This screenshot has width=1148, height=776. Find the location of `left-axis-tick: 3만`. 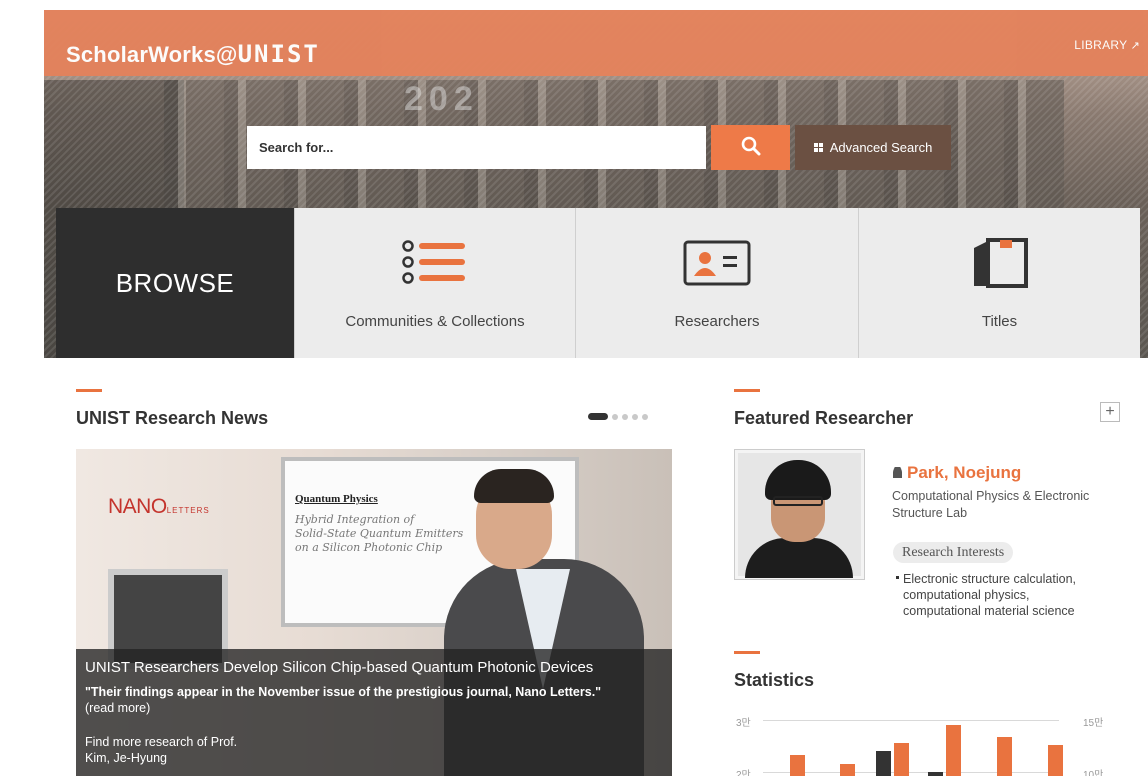

left-axis-tick: 3만 is located at coordinates (743, 723).